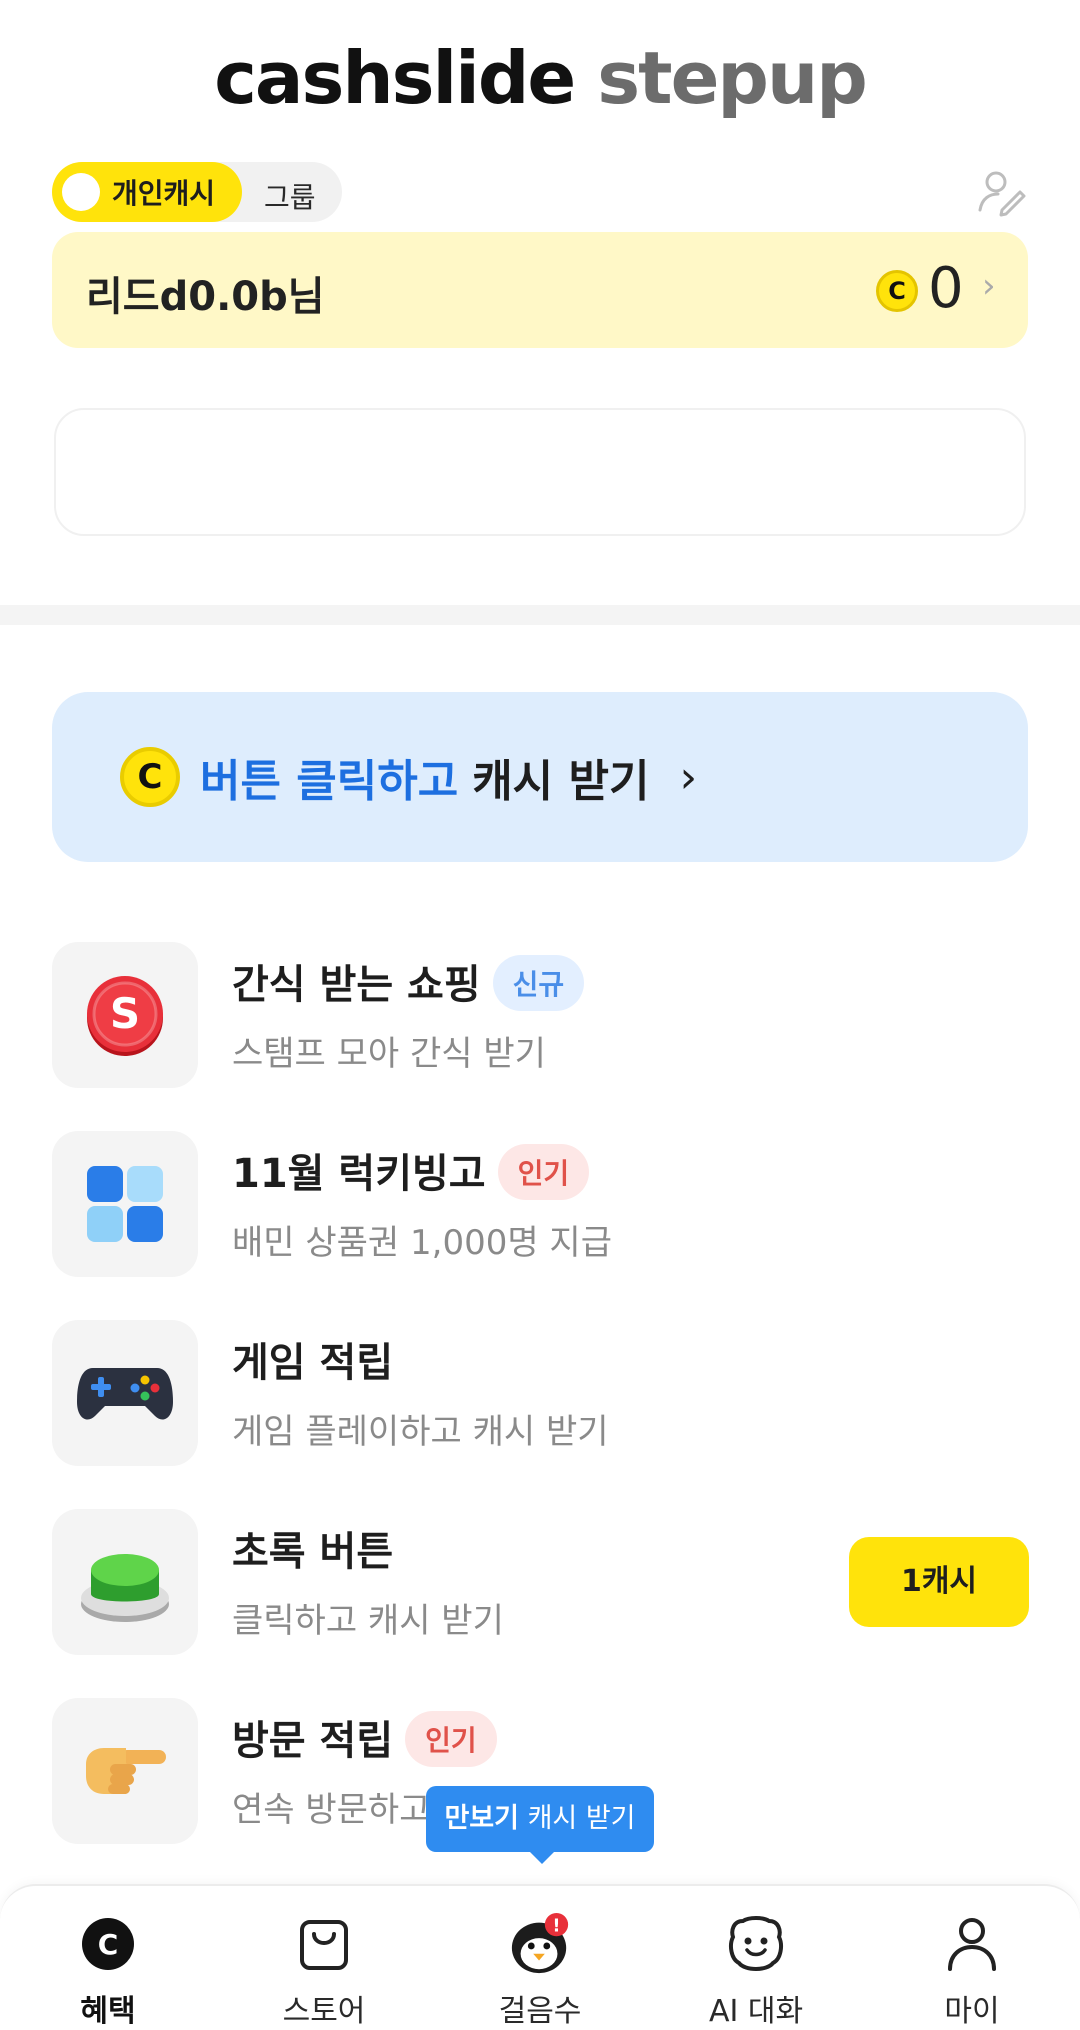 Image resolution: width=1080 pixels, height=2030 pixels. What do you see at coordinates (389, 1054) in the screenshot?
I see `list-item-subtitle: 스탬프 모아 간식 받기` at bounding box center [389, 1054].